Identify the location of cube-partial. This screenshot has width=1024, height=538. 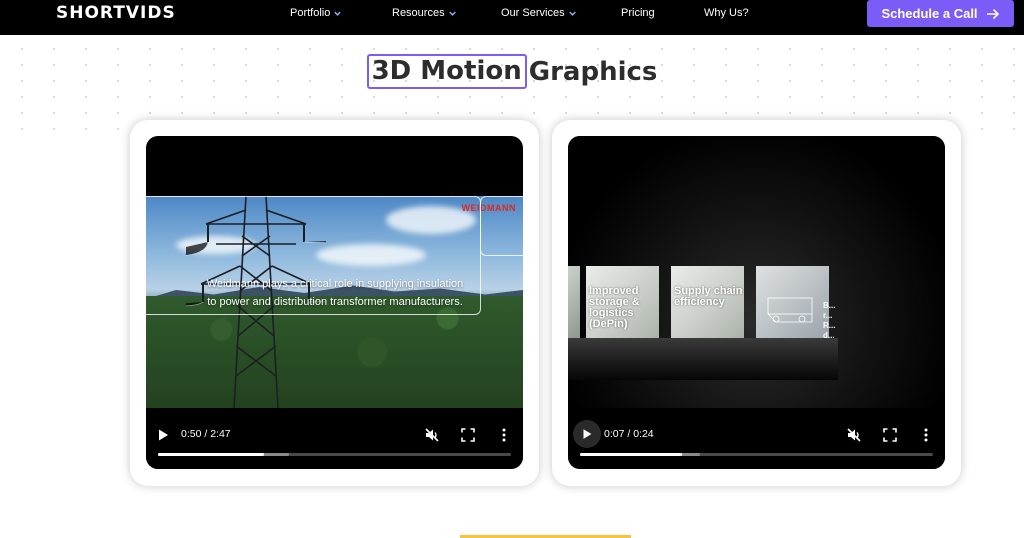
(574, 302).